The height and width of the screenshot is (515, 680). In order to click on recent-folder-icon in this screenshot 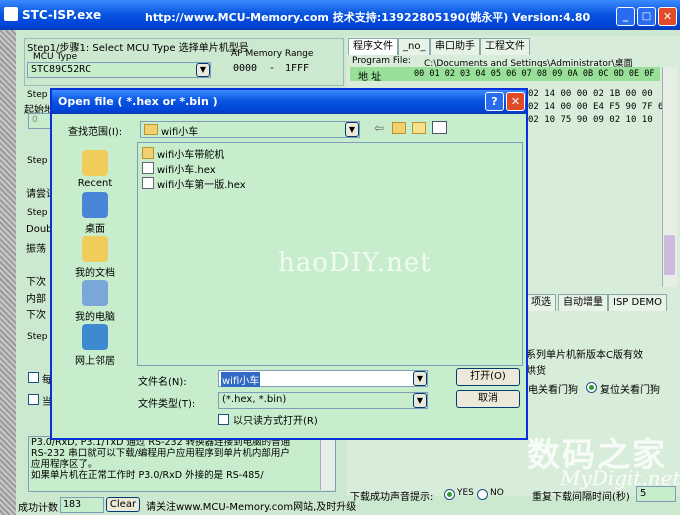, I will do `click(95, 163)`.